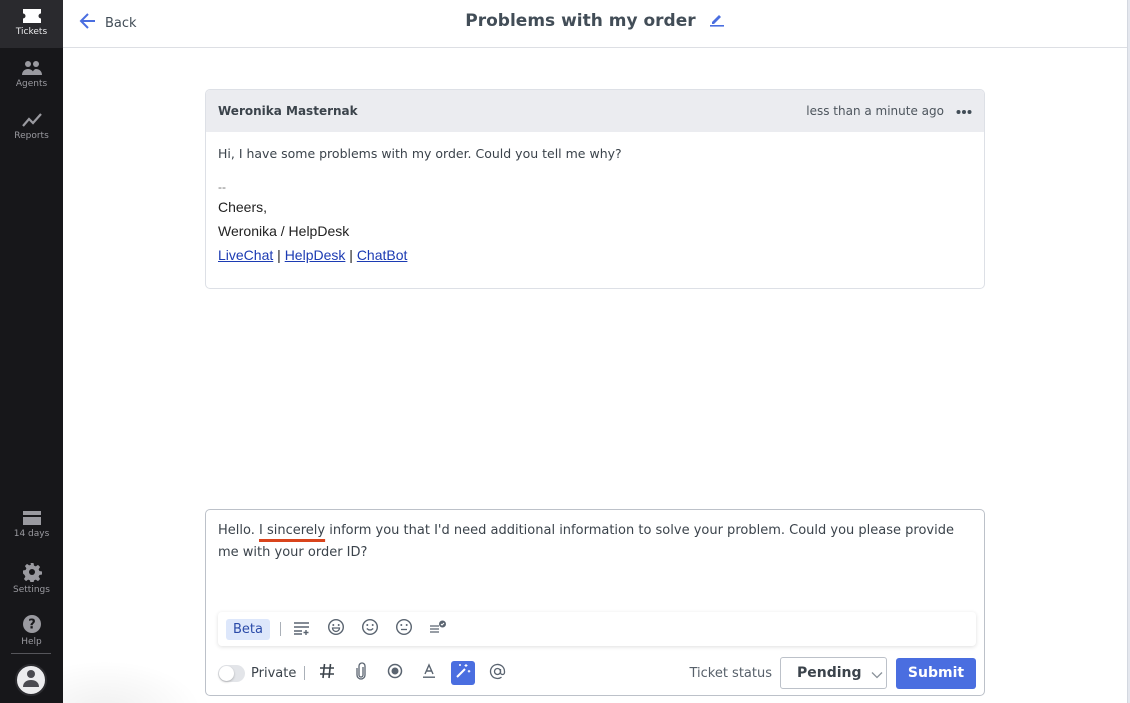  What do you see at coordinates (595, 255) in the screenshot?
I see `signature-links: LiveChat | HelpDesk | ChatBot` at bounding box center [595, 255].